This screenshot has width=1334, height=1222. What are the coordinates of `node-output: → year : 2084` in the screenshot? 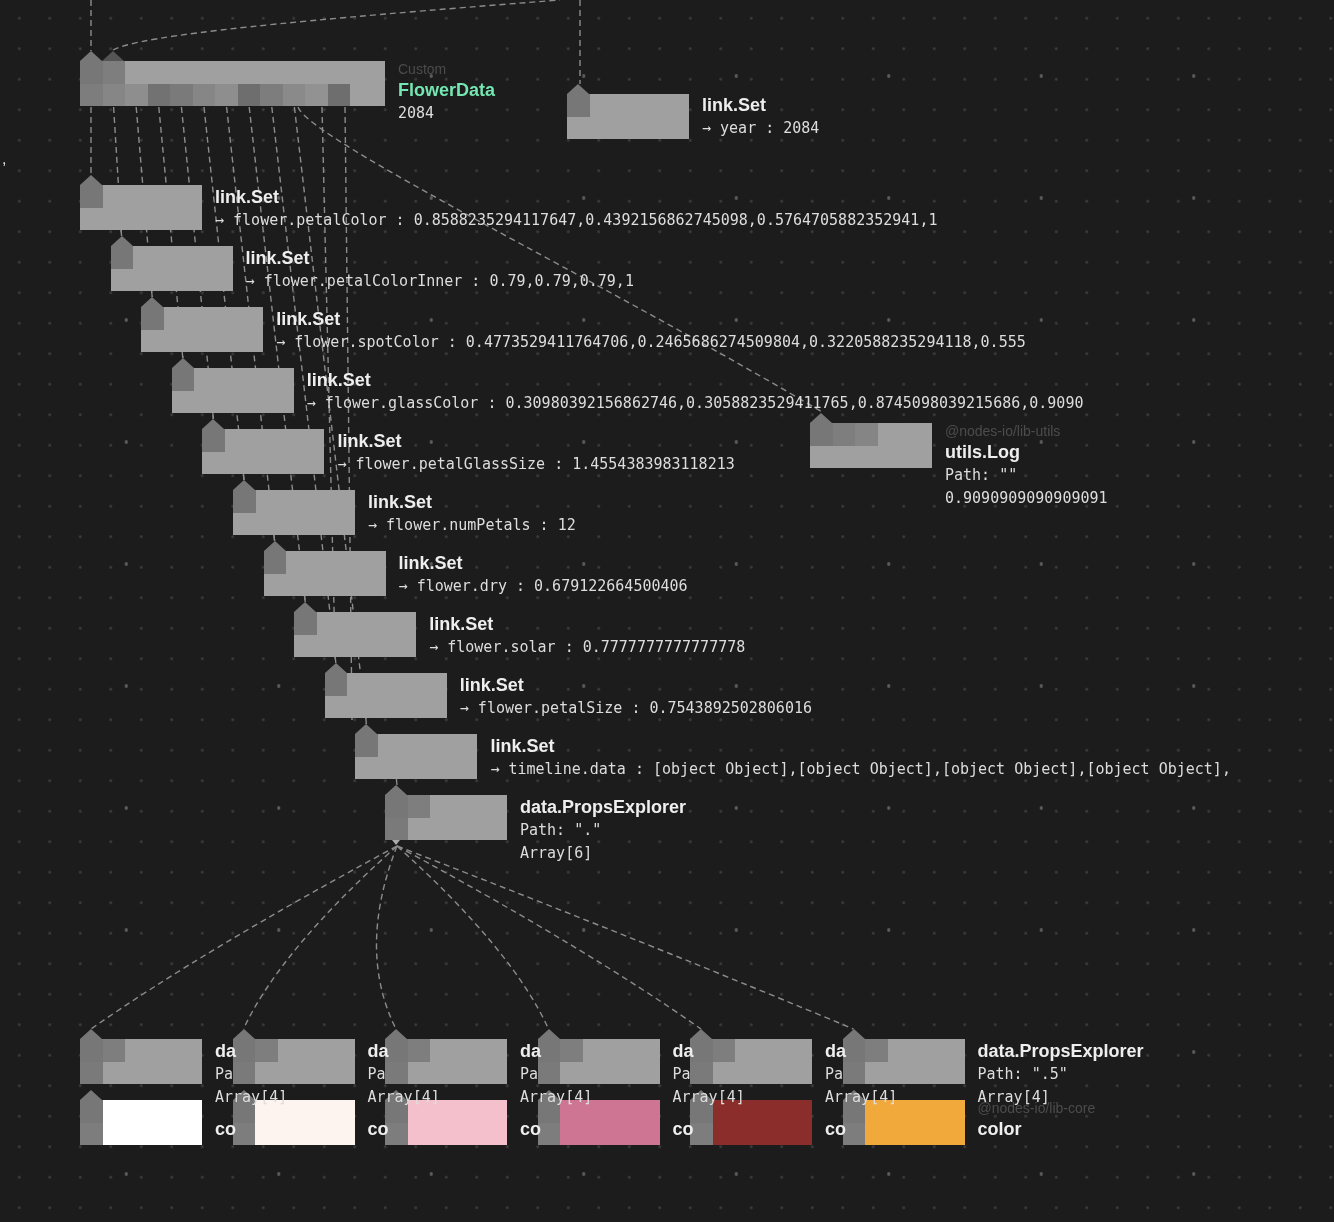 It's located at (761, 128).